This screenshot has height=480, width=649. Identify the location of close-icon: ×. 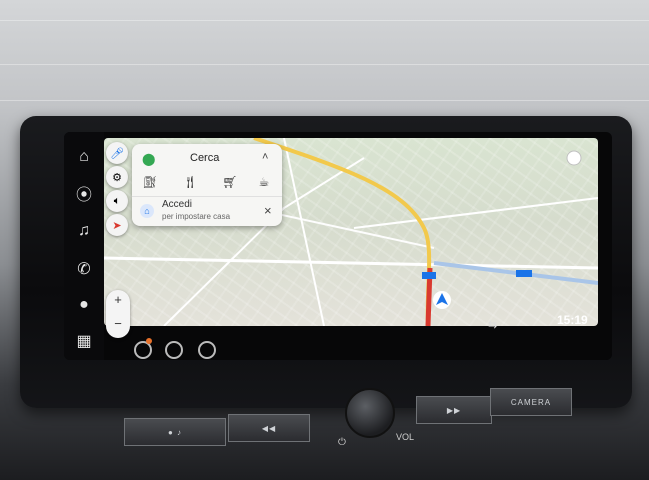
(268, 210).